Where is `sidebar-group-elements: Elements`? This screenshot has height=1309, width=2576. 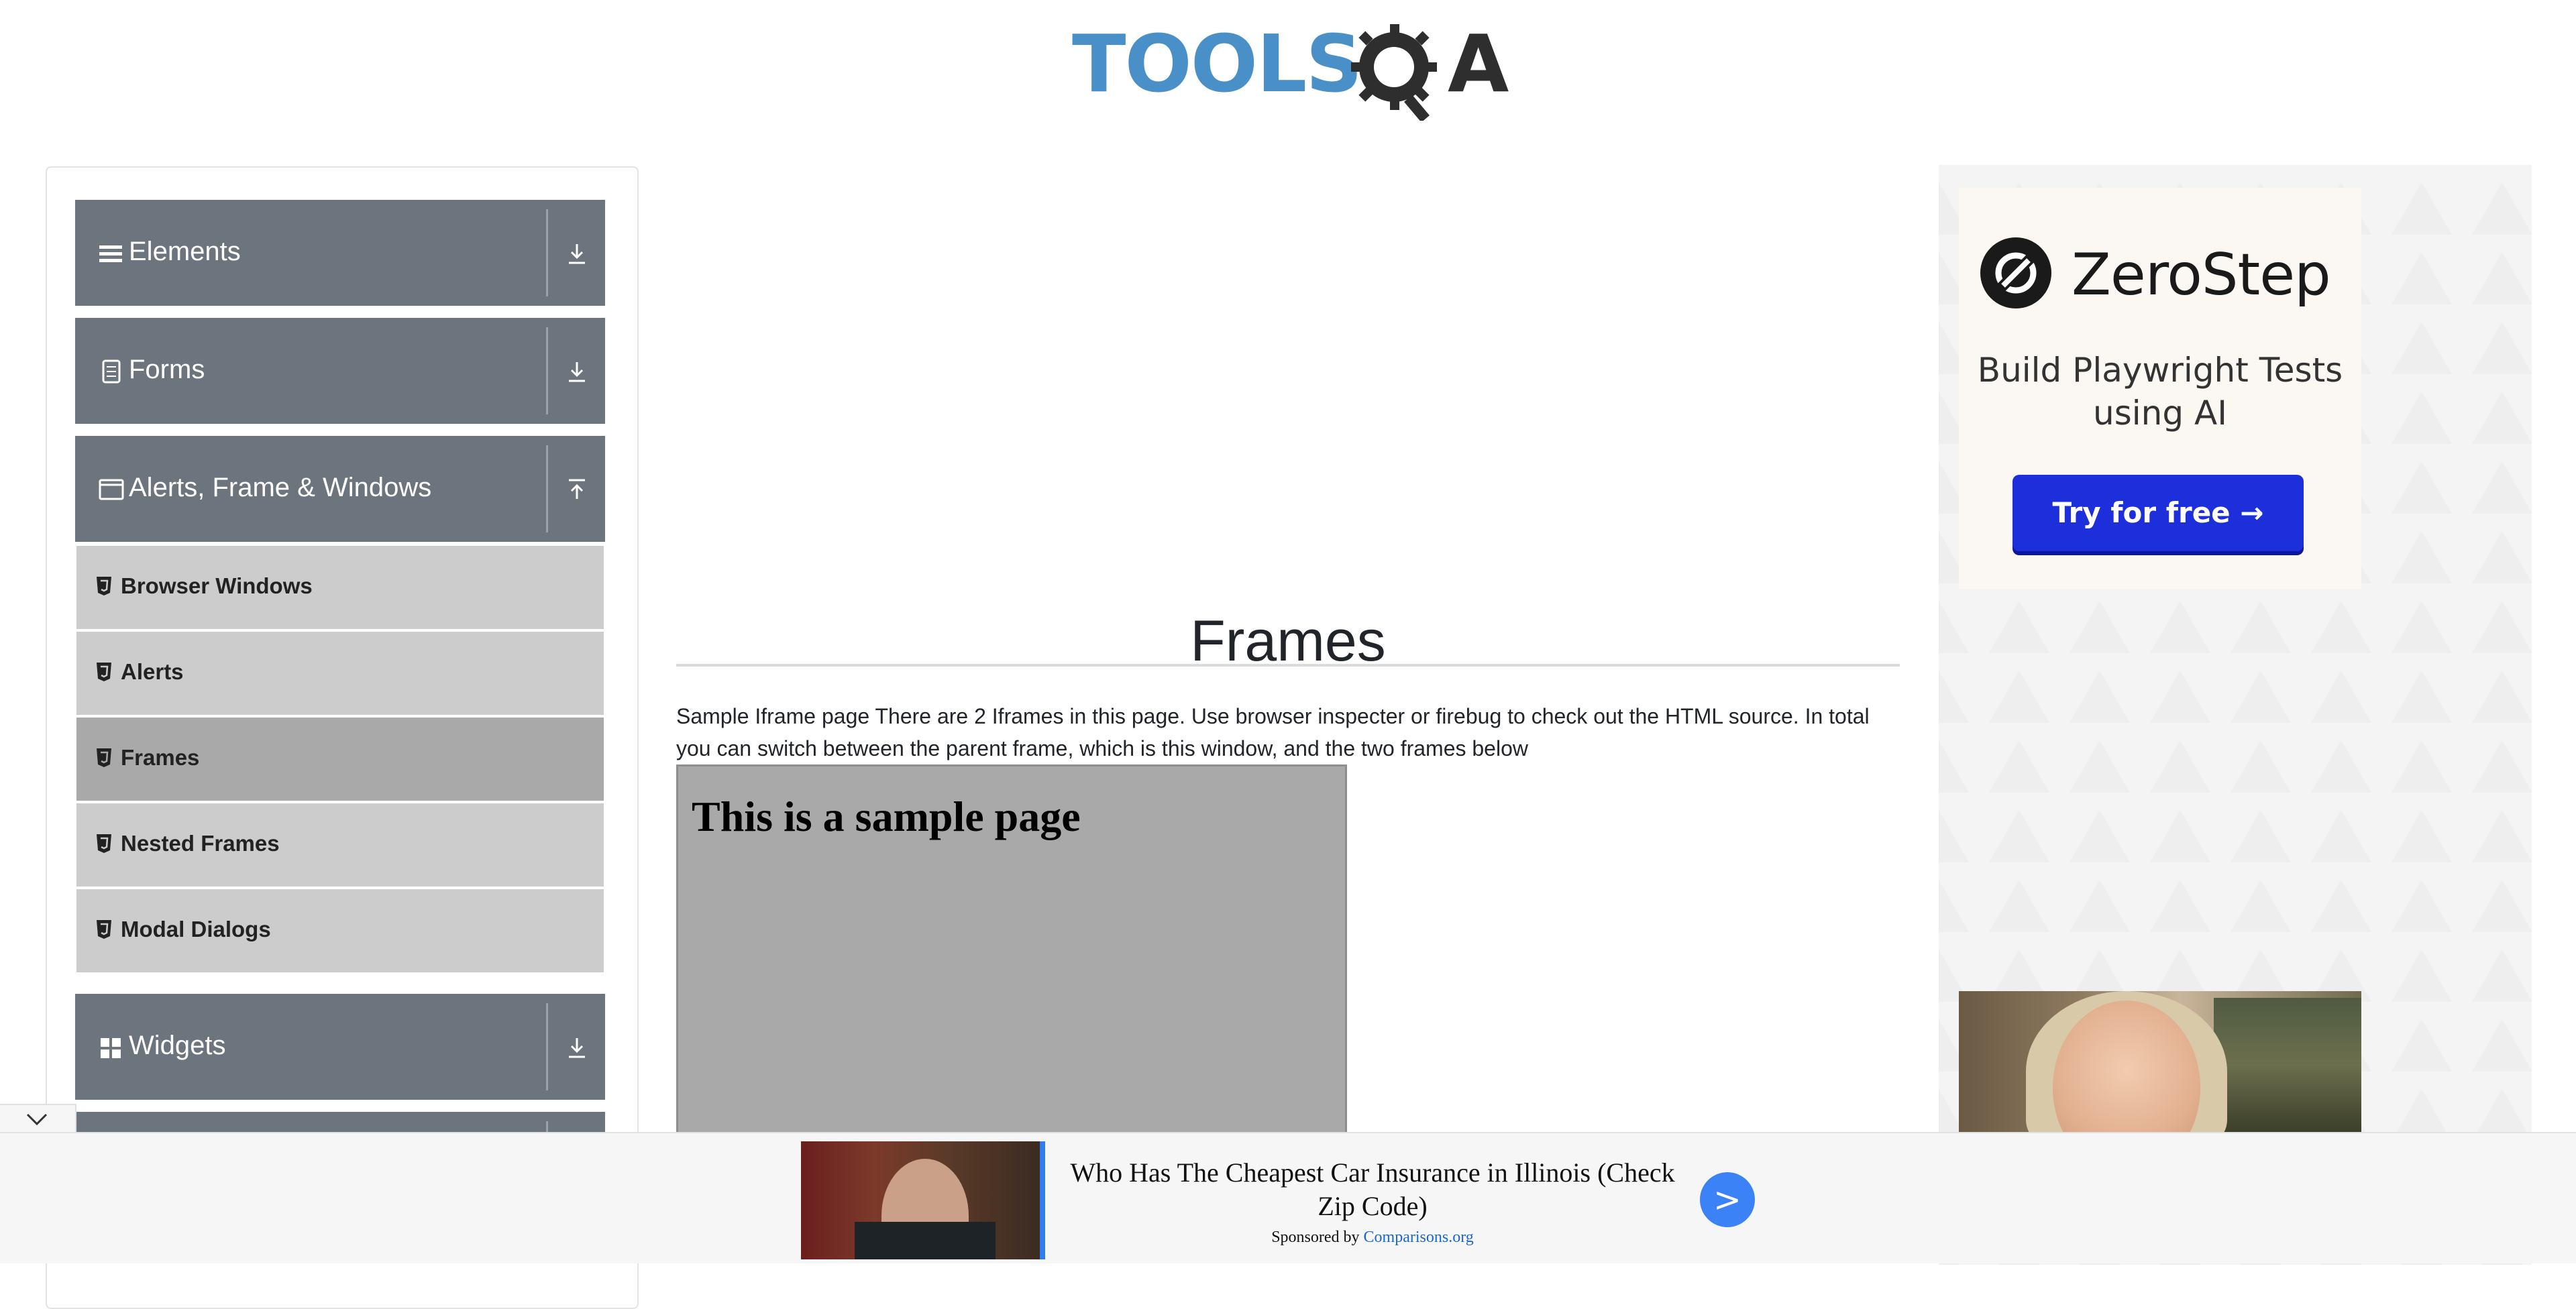 sidebar-group-elements: Elements is located at coordinates (340, 253).